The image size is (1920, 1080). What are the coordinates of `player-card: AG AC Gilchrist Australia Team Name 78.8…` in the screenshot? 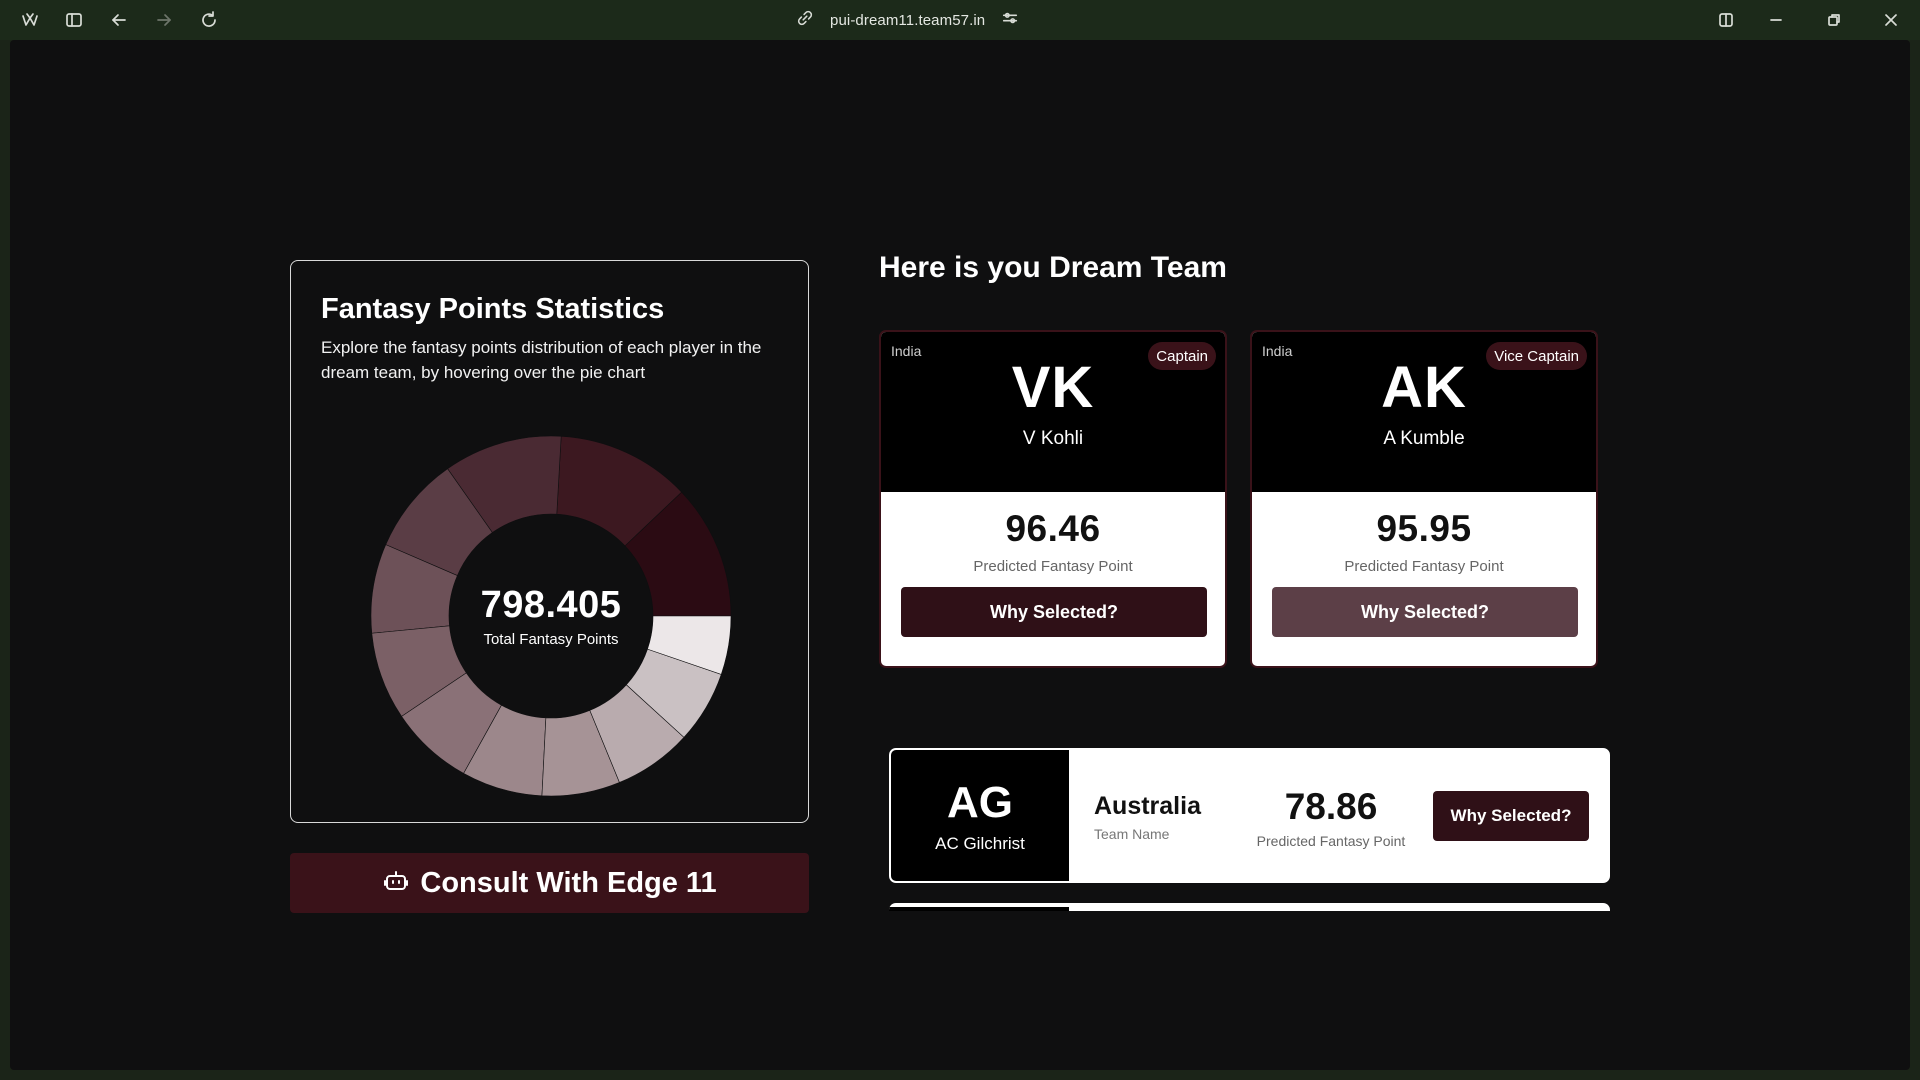 It's located at (1249, 815).